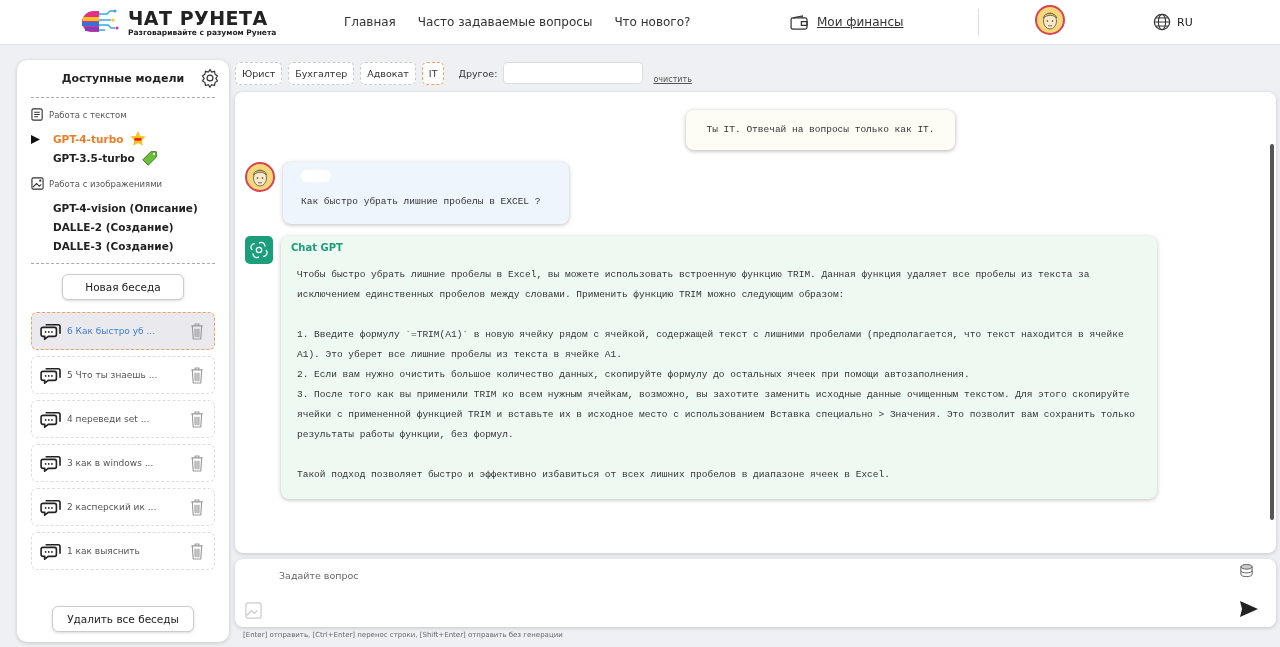  What do you see at coordinates (123, 78) in the screenshot?
I see `sidebar-title: Доступные модели` at bounding box center [123, 78].